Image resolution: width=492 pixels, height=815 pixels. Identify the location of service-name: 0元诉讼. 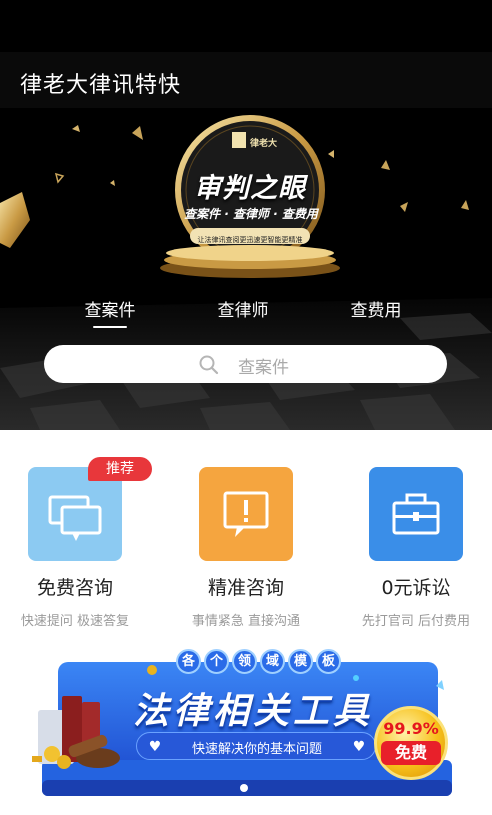
(416, 588).